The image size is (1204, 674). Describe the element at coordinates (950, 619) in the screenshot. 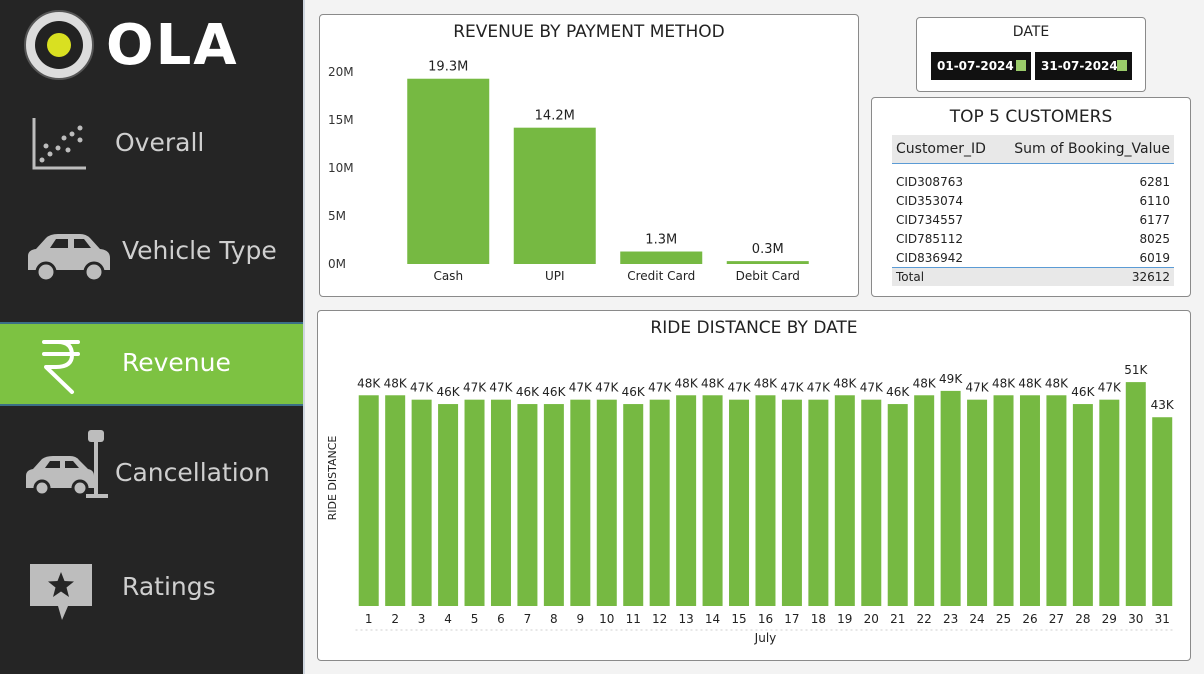

I see `x-tick-label: 23` at that location.